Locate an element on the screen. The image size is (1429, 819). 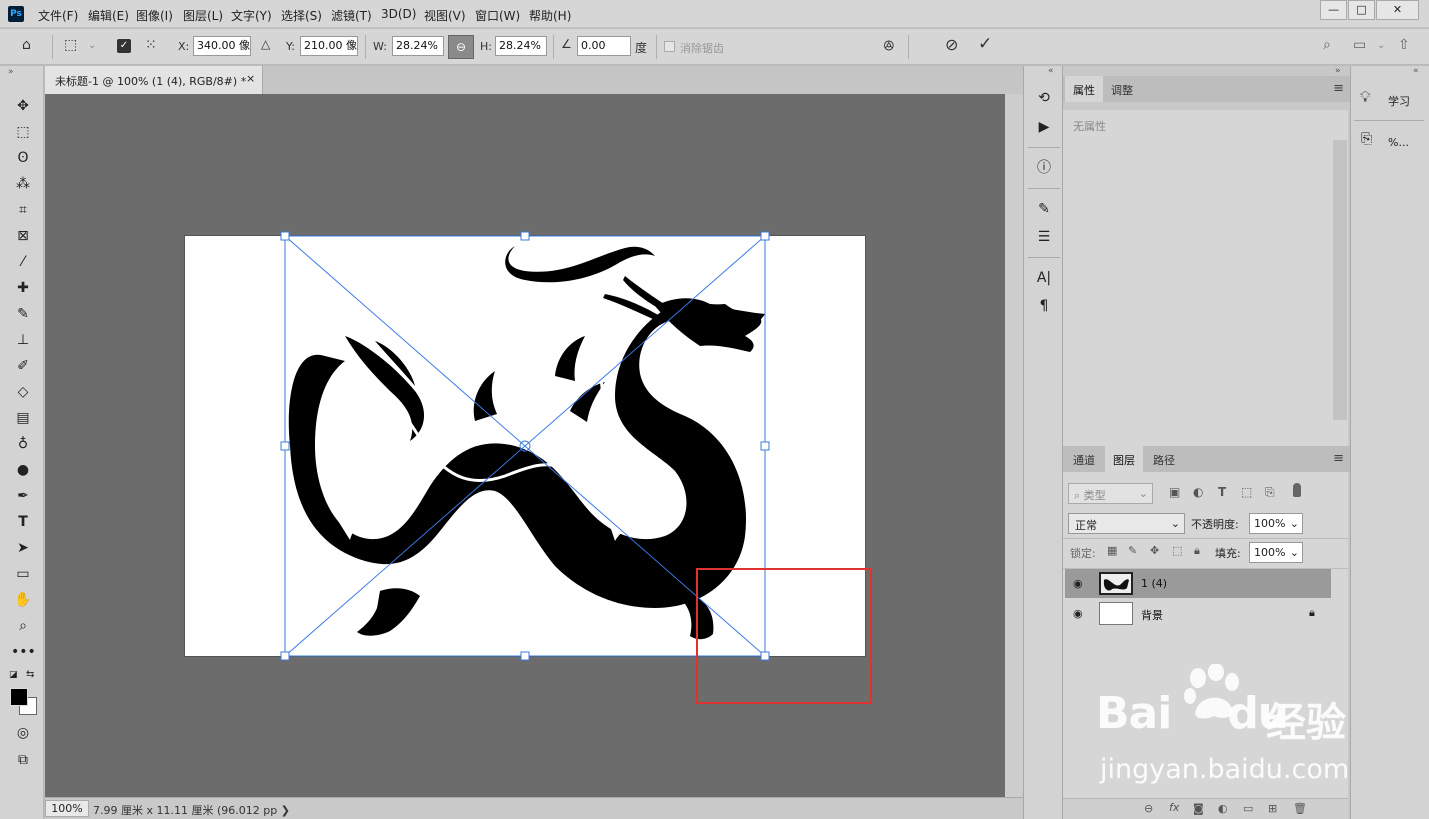
filter-shape-icon: ⬚ is located at coordinates (1246, 492).